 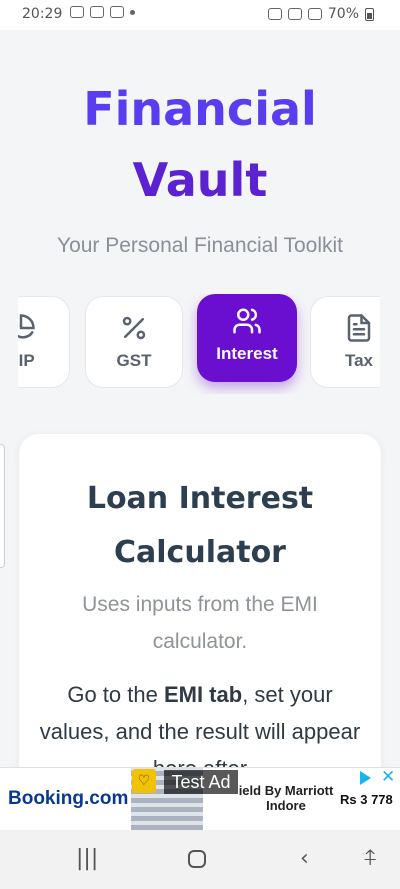 What do you see at coordinates (134, 328) in the screenshot?
I see `percent-icon` at bounding box center [134, 328].